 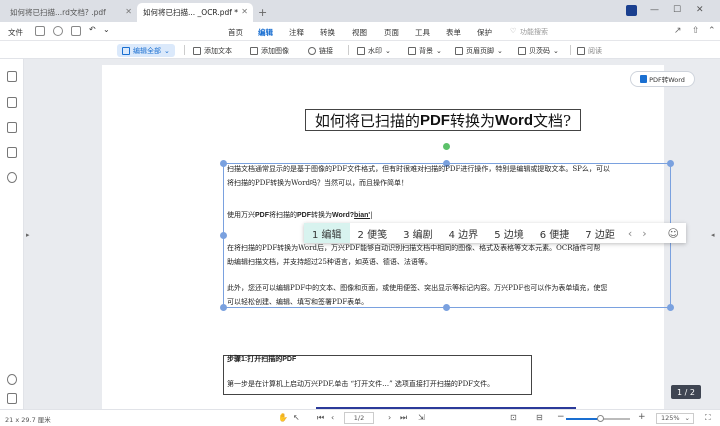 What do you see at coordinates (534, 32) in the screenshot?
I see `feature-search: 功能搜索` at bounding box center [534, 32].